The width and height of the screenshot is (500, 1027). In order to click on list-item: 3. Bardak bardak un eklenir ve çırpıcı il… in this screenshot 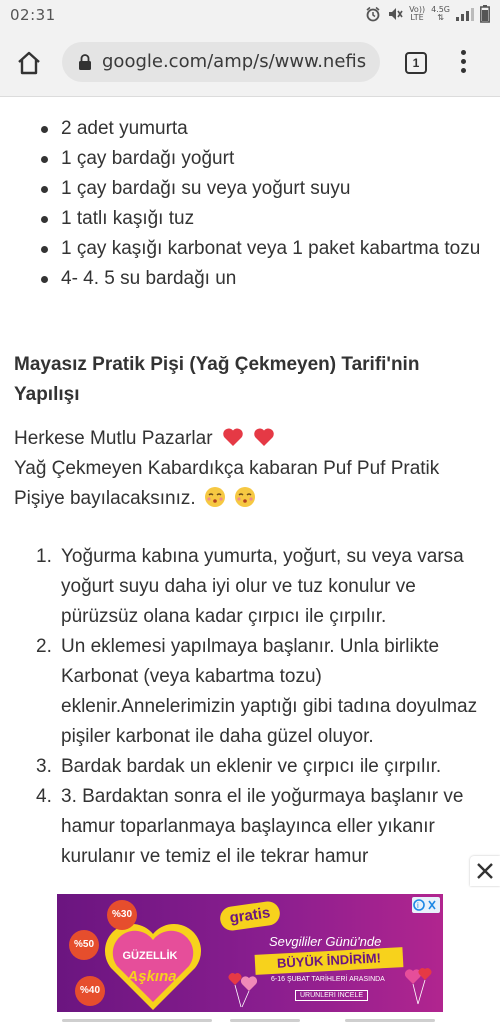, I will do `click(239, 766)`.